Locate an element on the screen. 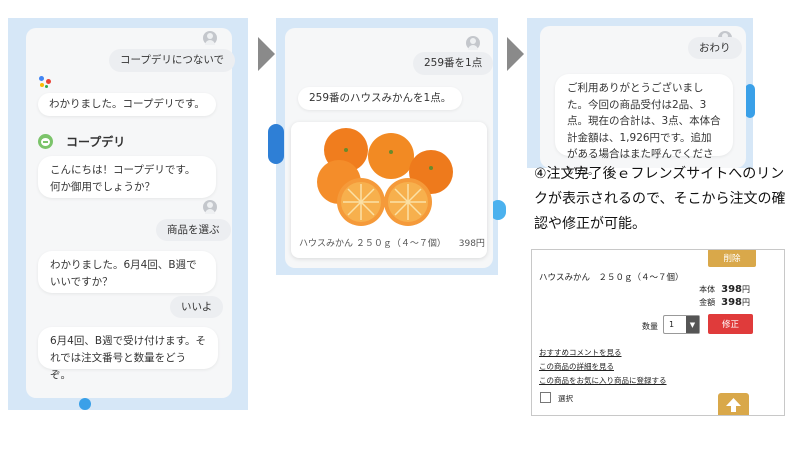 This screenshot has height=450, width=800. scroll-to-top-button is located at coordinates (733, 404).